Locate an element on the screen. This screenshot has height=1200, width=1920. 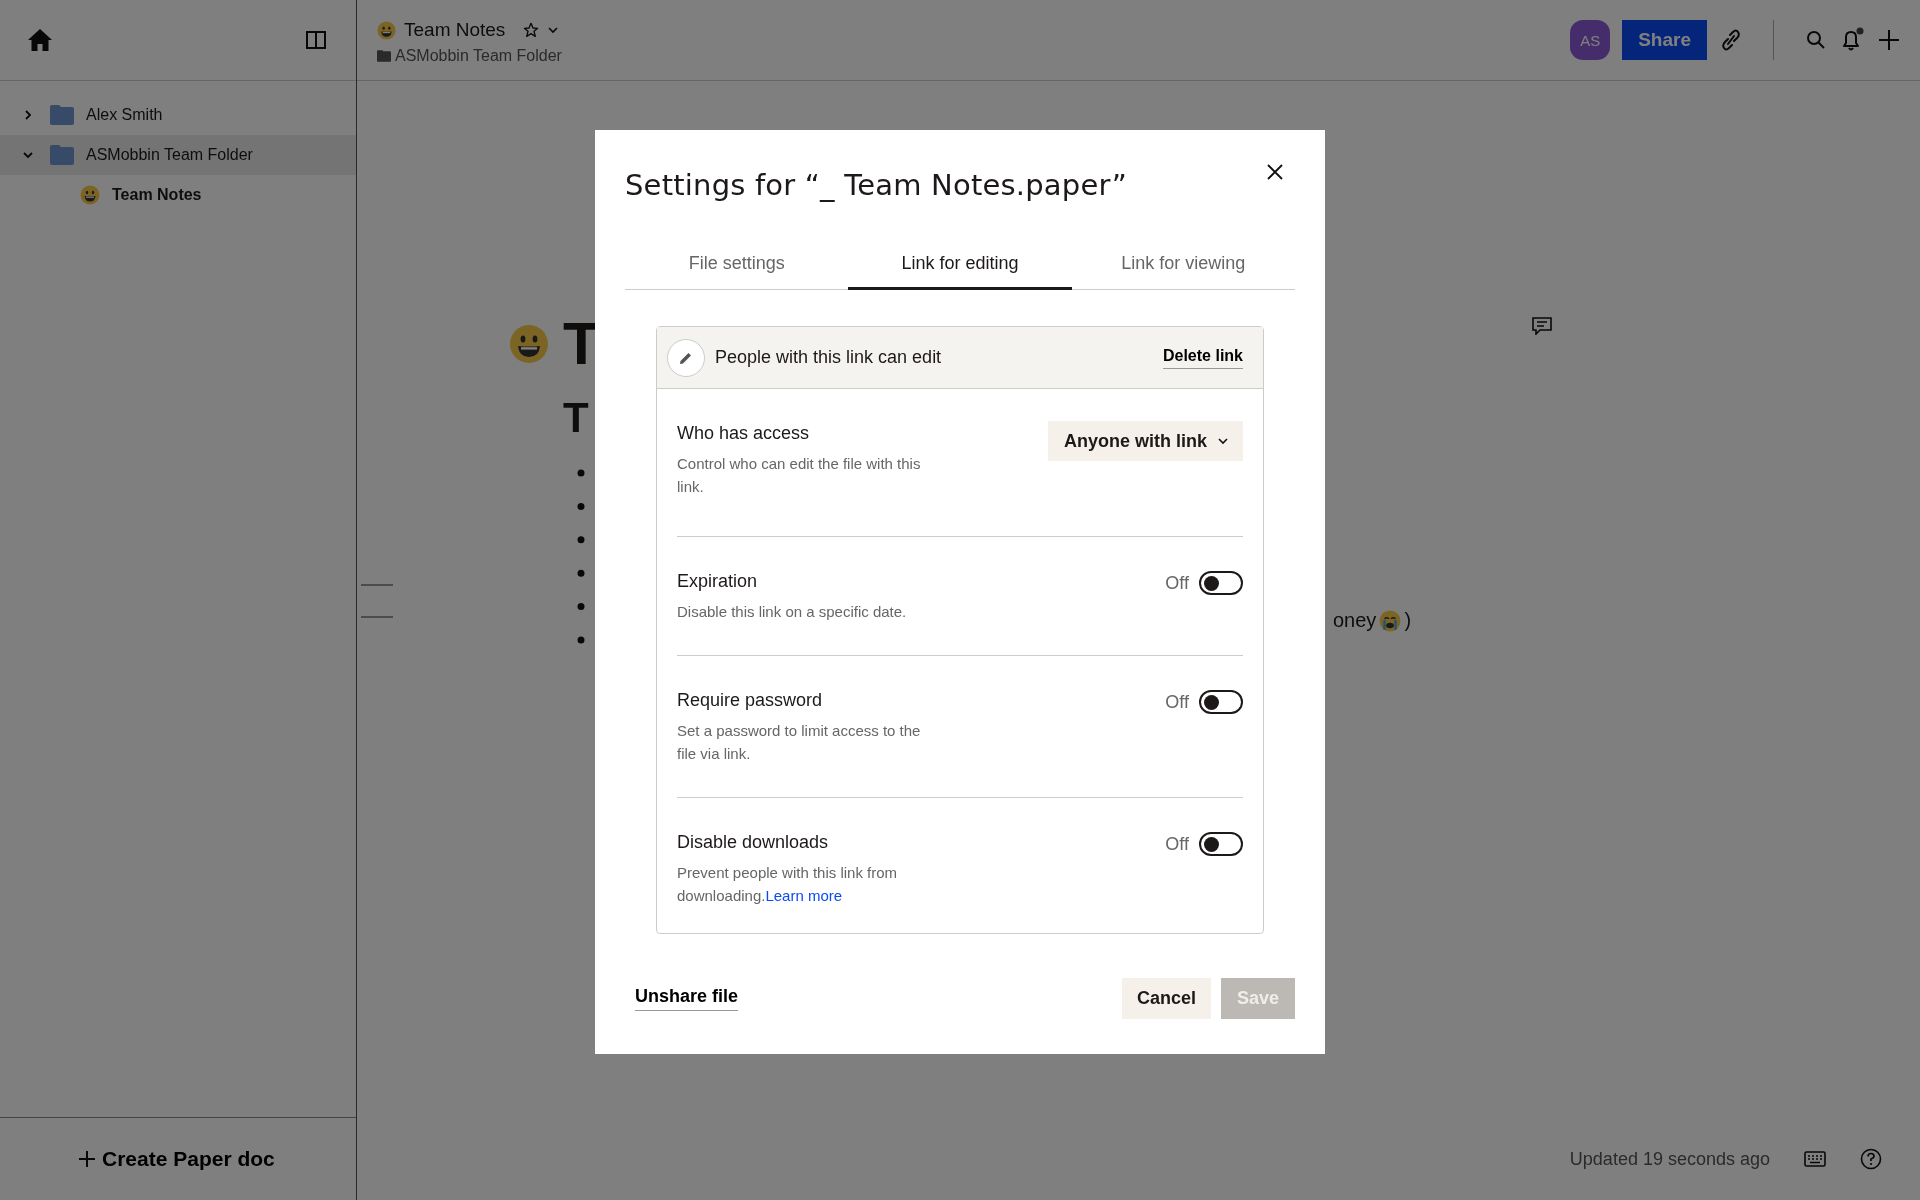
document-text: ) is located at coordinates (1408, 620).